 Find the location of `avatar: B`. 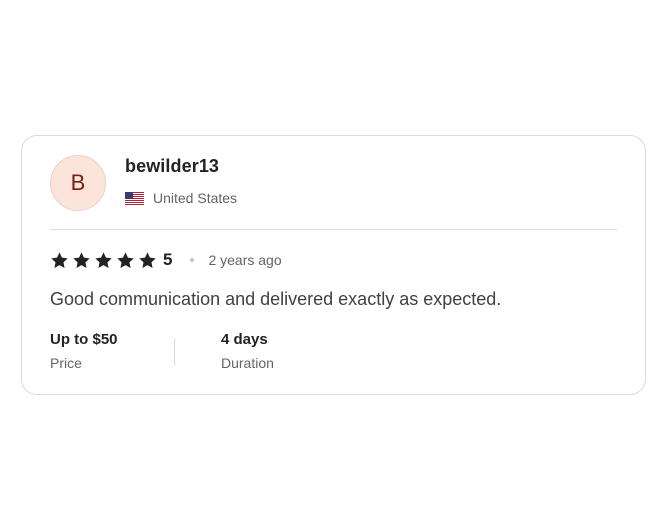

avatar: B is located at coordinates (78, 183).